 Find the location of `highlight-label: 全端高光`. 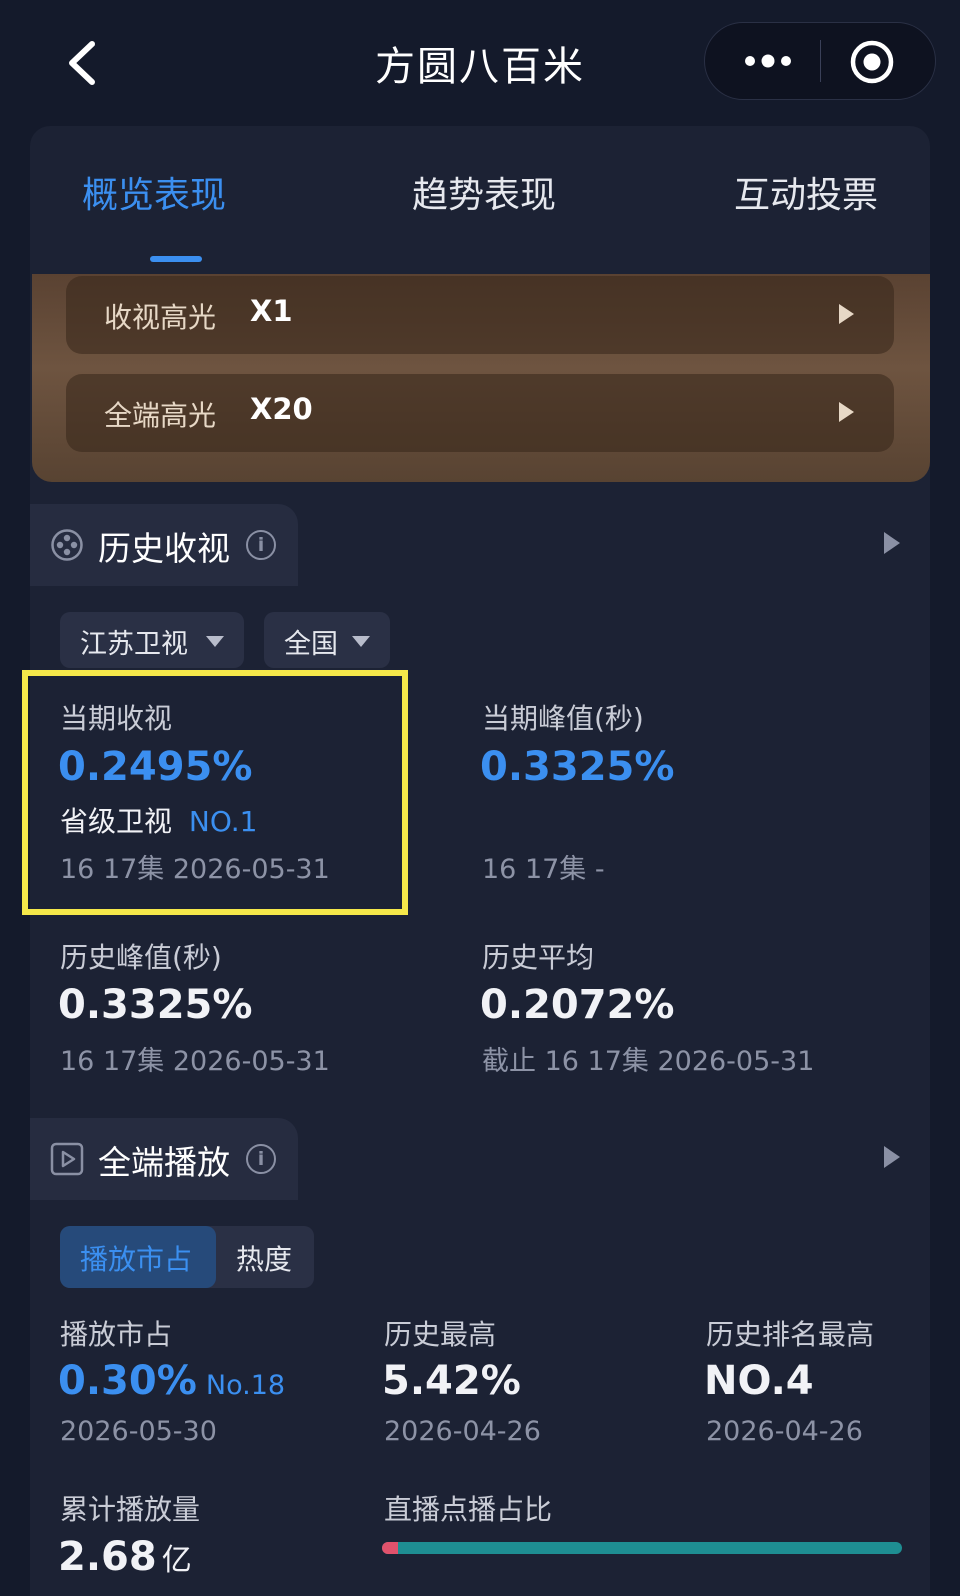

highlight-label: 全端高光 is located at coordinates (160, 415).